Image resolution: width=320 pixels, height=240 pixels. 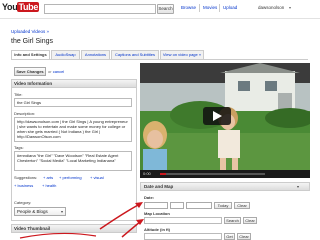 I want to click on annotation-arrows, so click(x=81, y=220).